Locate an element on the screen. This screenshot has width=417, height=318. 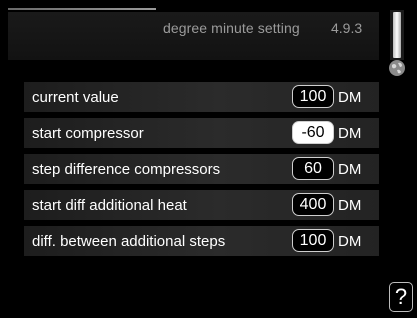
page-title: degree minute setting is located at coordinates (231, 28).